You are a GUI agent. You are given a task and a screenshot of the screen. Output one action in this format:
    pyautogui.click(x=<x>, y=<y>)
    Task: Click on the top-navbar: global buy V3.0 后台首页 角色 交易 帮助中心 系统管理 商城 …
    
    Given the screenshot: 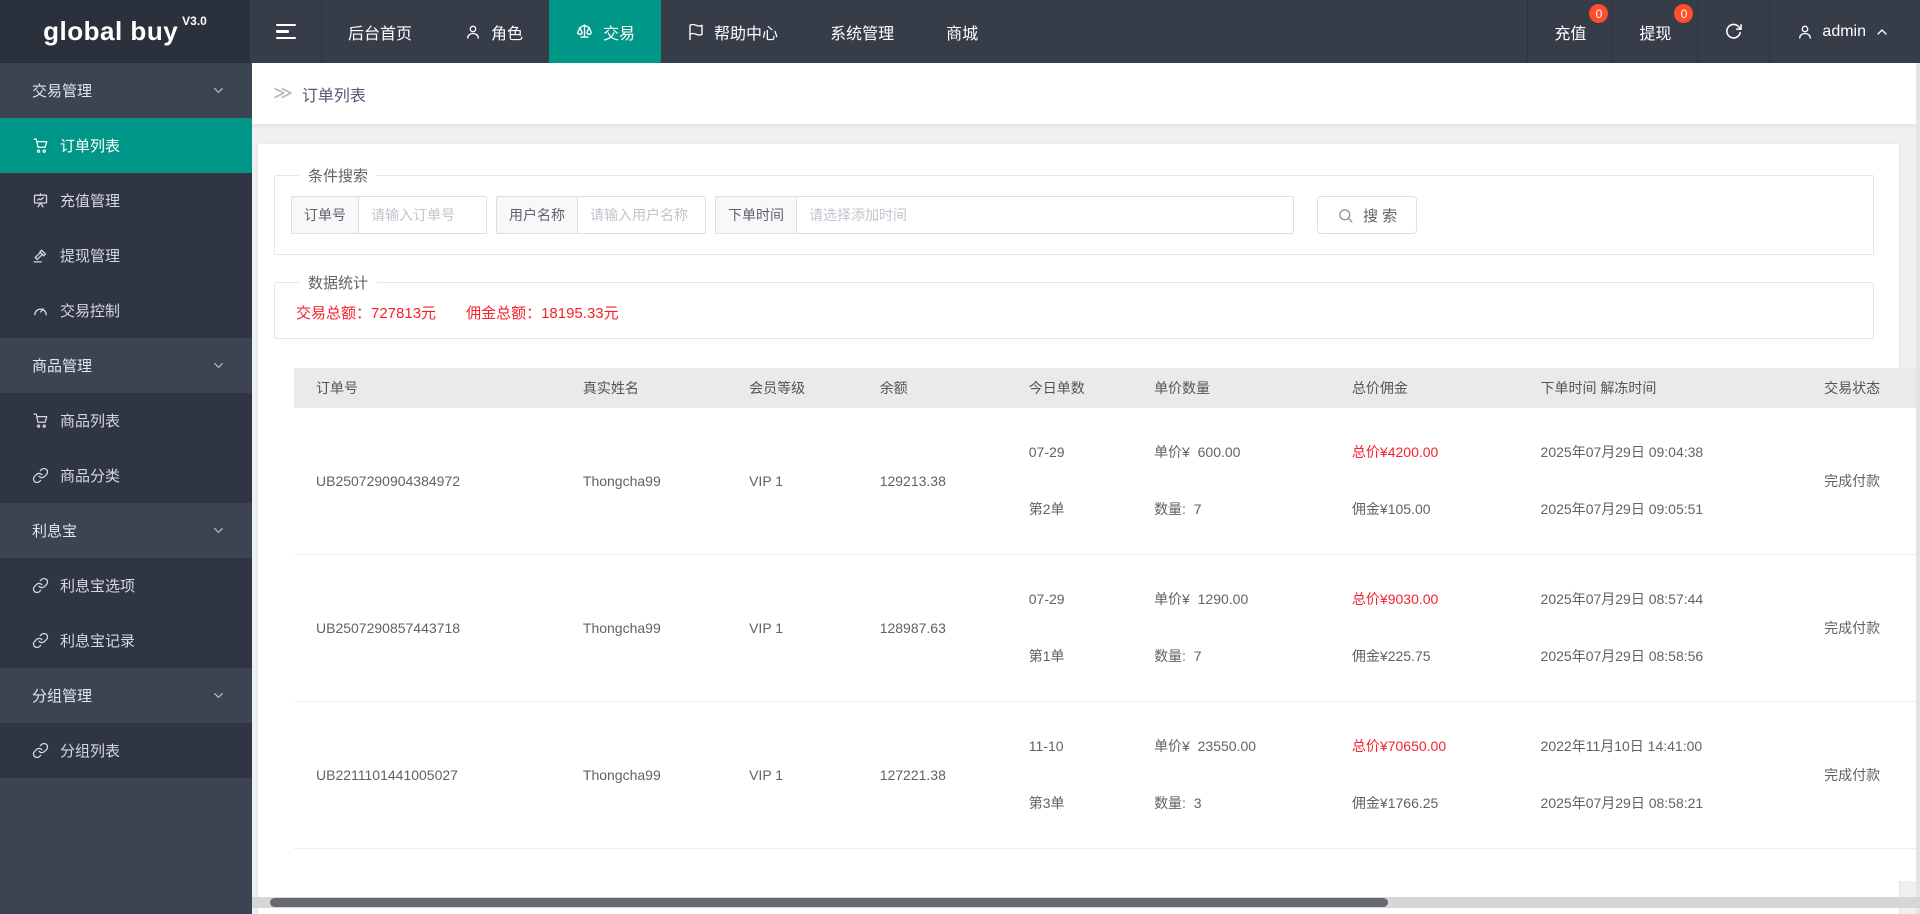 What is the action you would take?
    pyautogui.click(x=960, y=31)
    